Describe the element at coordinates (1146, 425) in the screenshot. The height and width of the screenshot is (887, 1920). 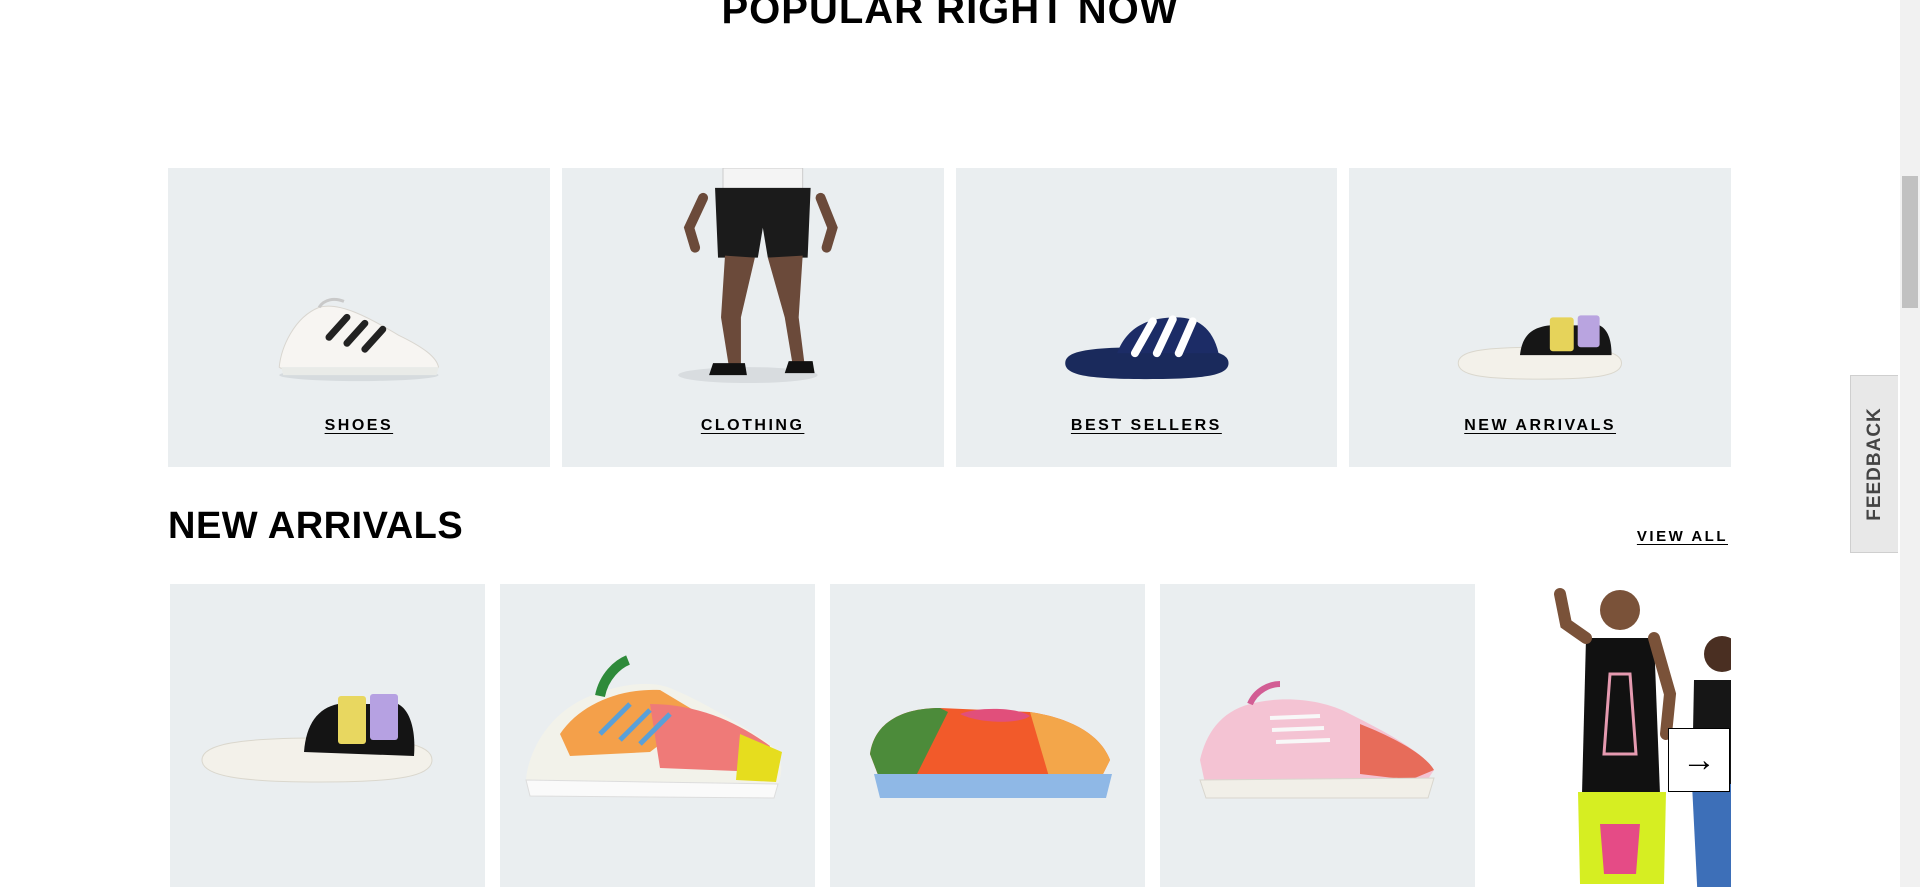
I see `category-label: BEST SELLERS` at that location.